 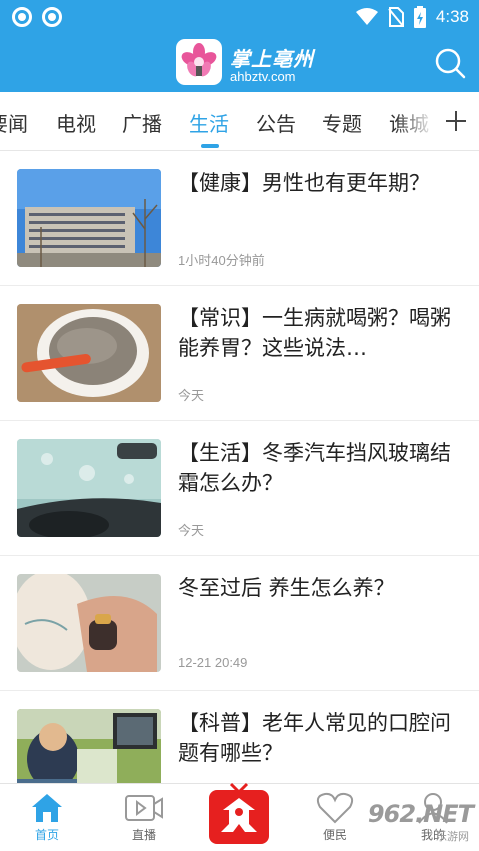 I want to click on nav-home: 首页, so click(x=47, y=817).